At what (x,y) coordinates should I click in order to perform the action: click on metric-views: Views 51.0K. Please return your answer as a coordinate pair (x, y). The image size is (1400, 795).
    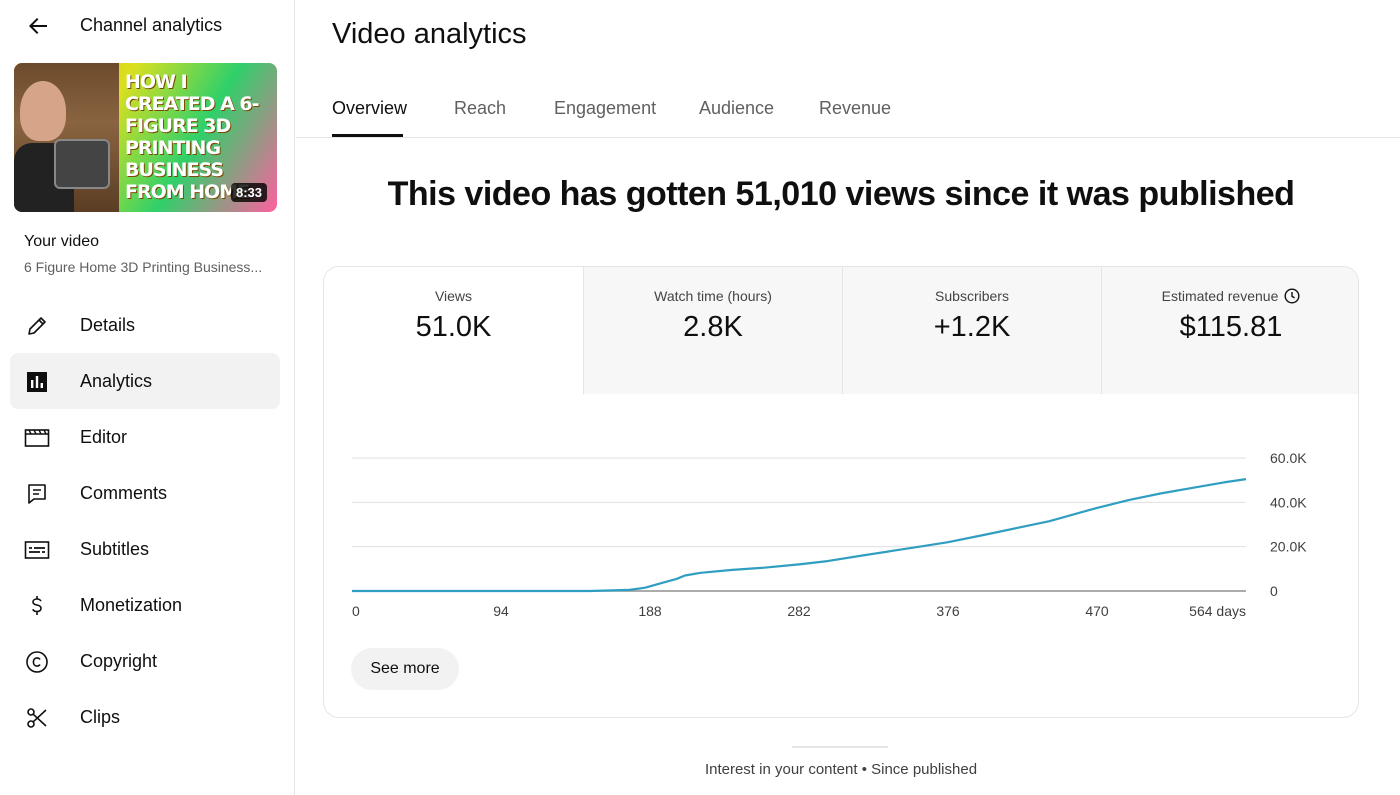
    Looking at the image, I should click on (453, 330).